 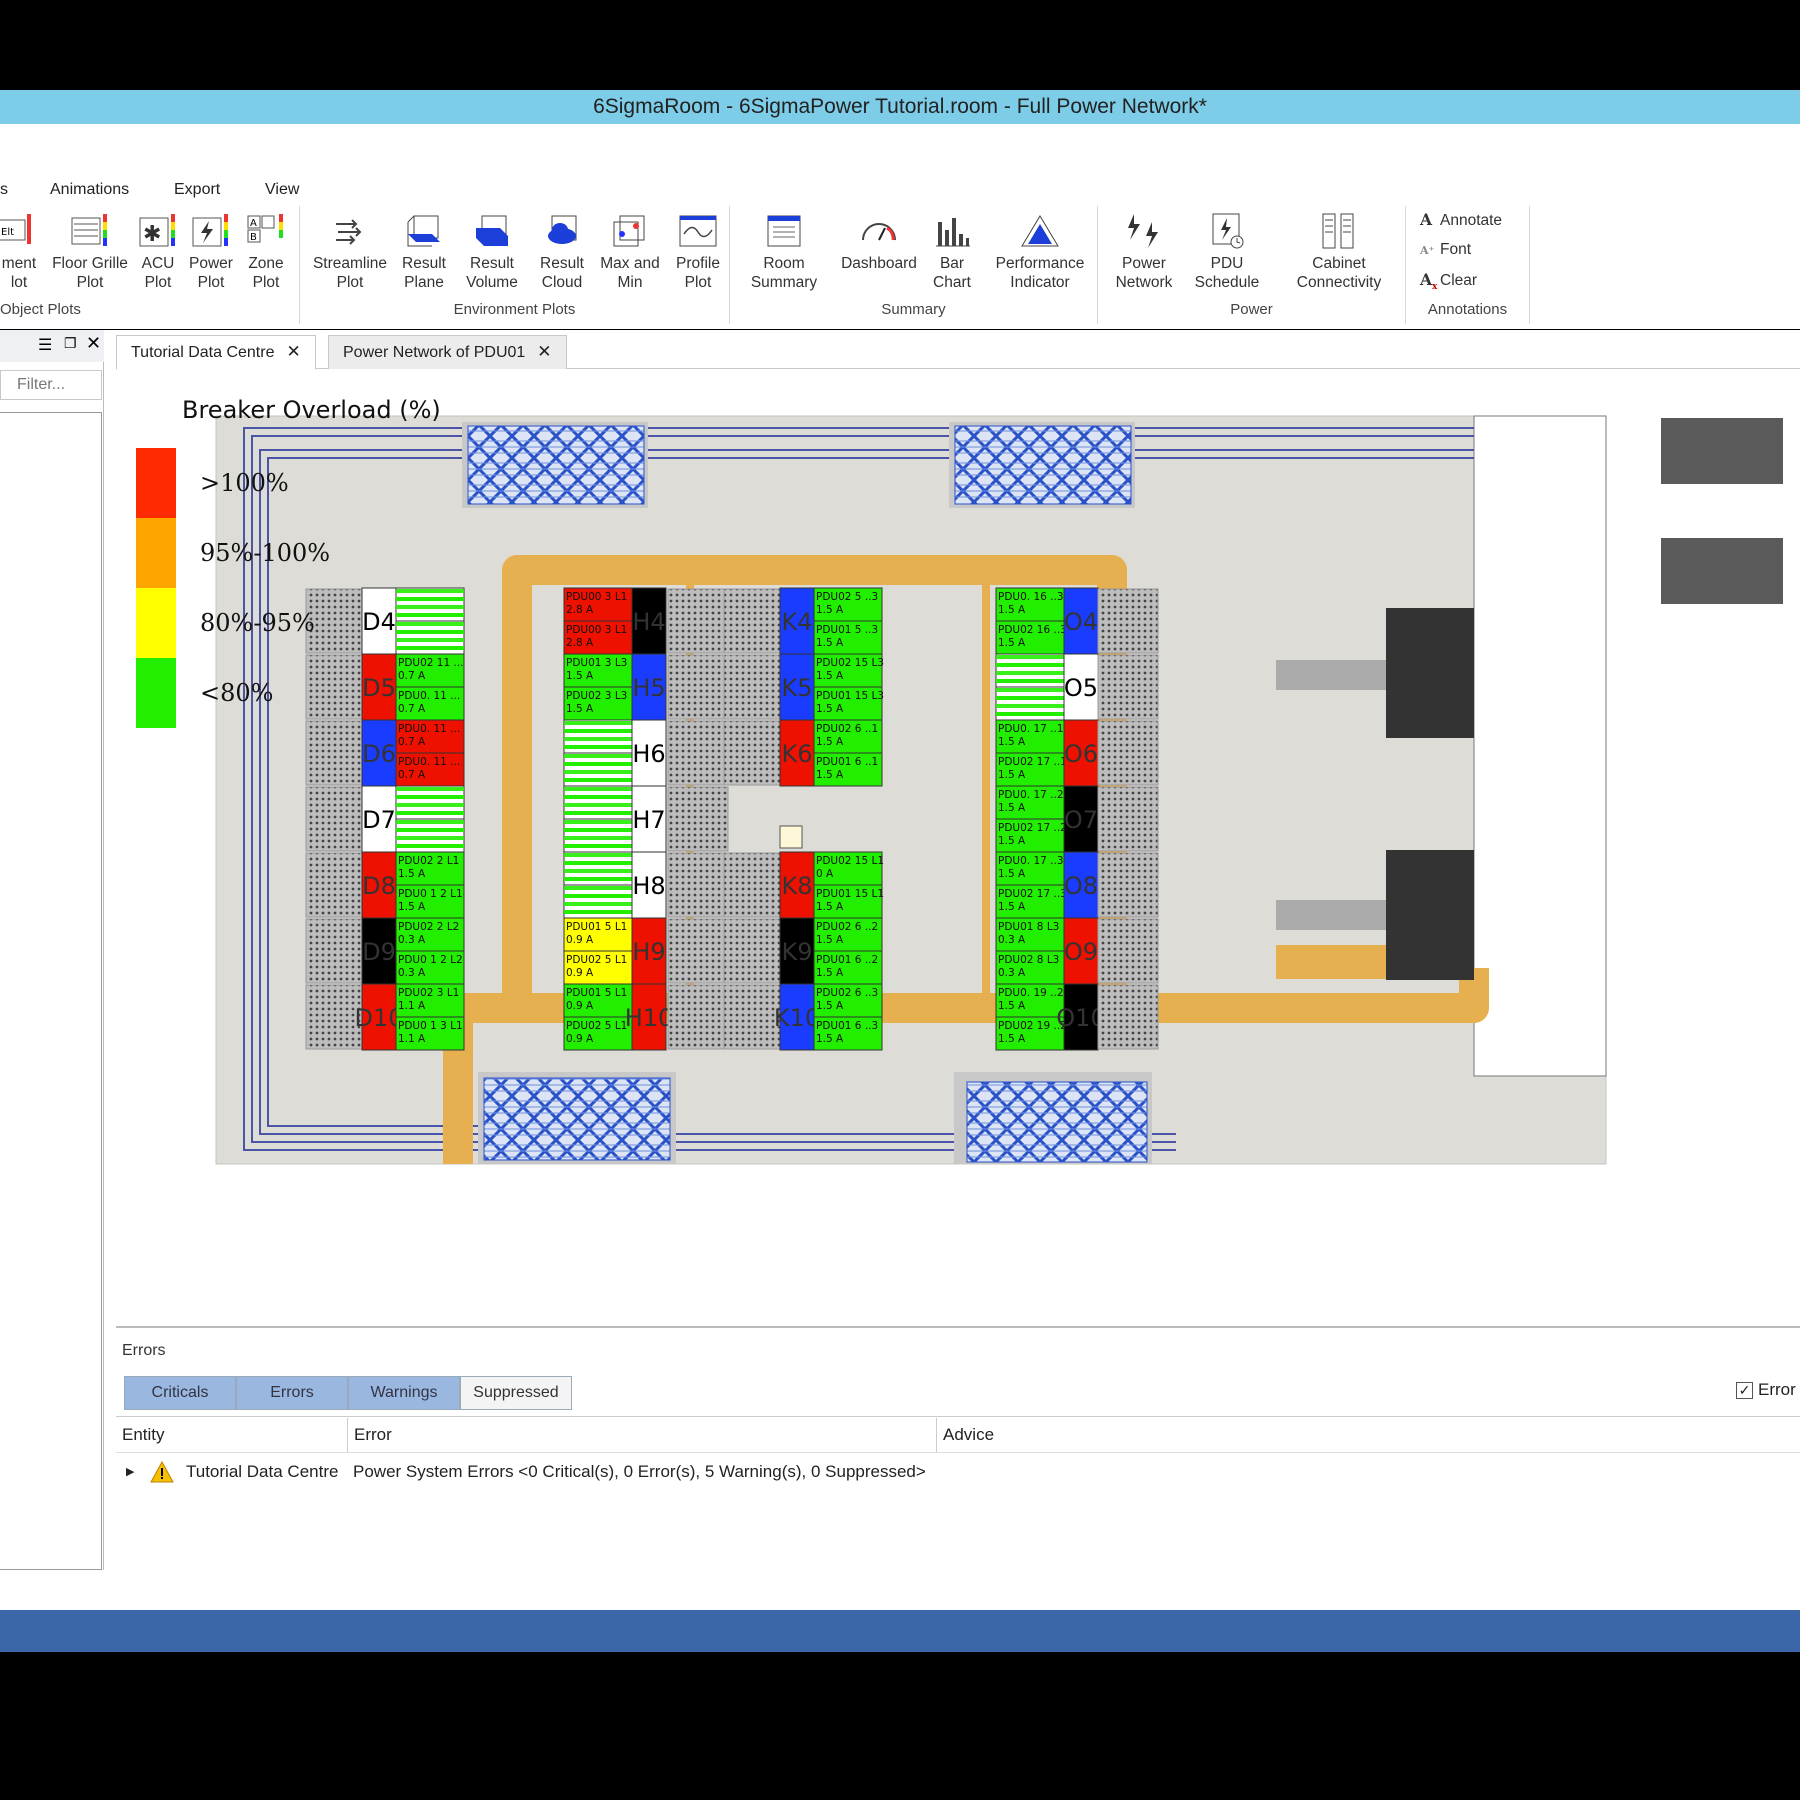 I want to click on floor-grille-icon, so click(x=89, y=230).